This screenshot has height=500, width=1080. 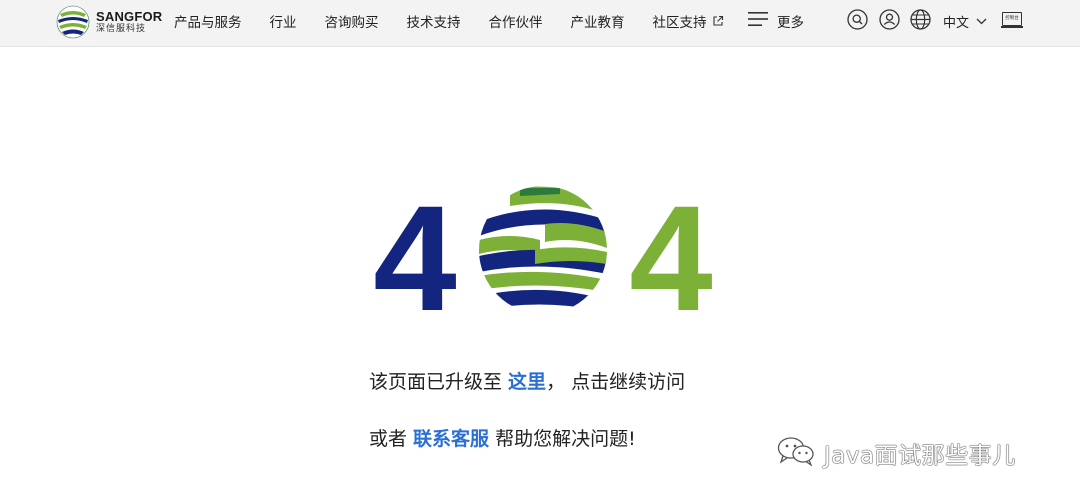 I want to click on nav-item-tech-support: 技术支持, so click(x=434, y=21).